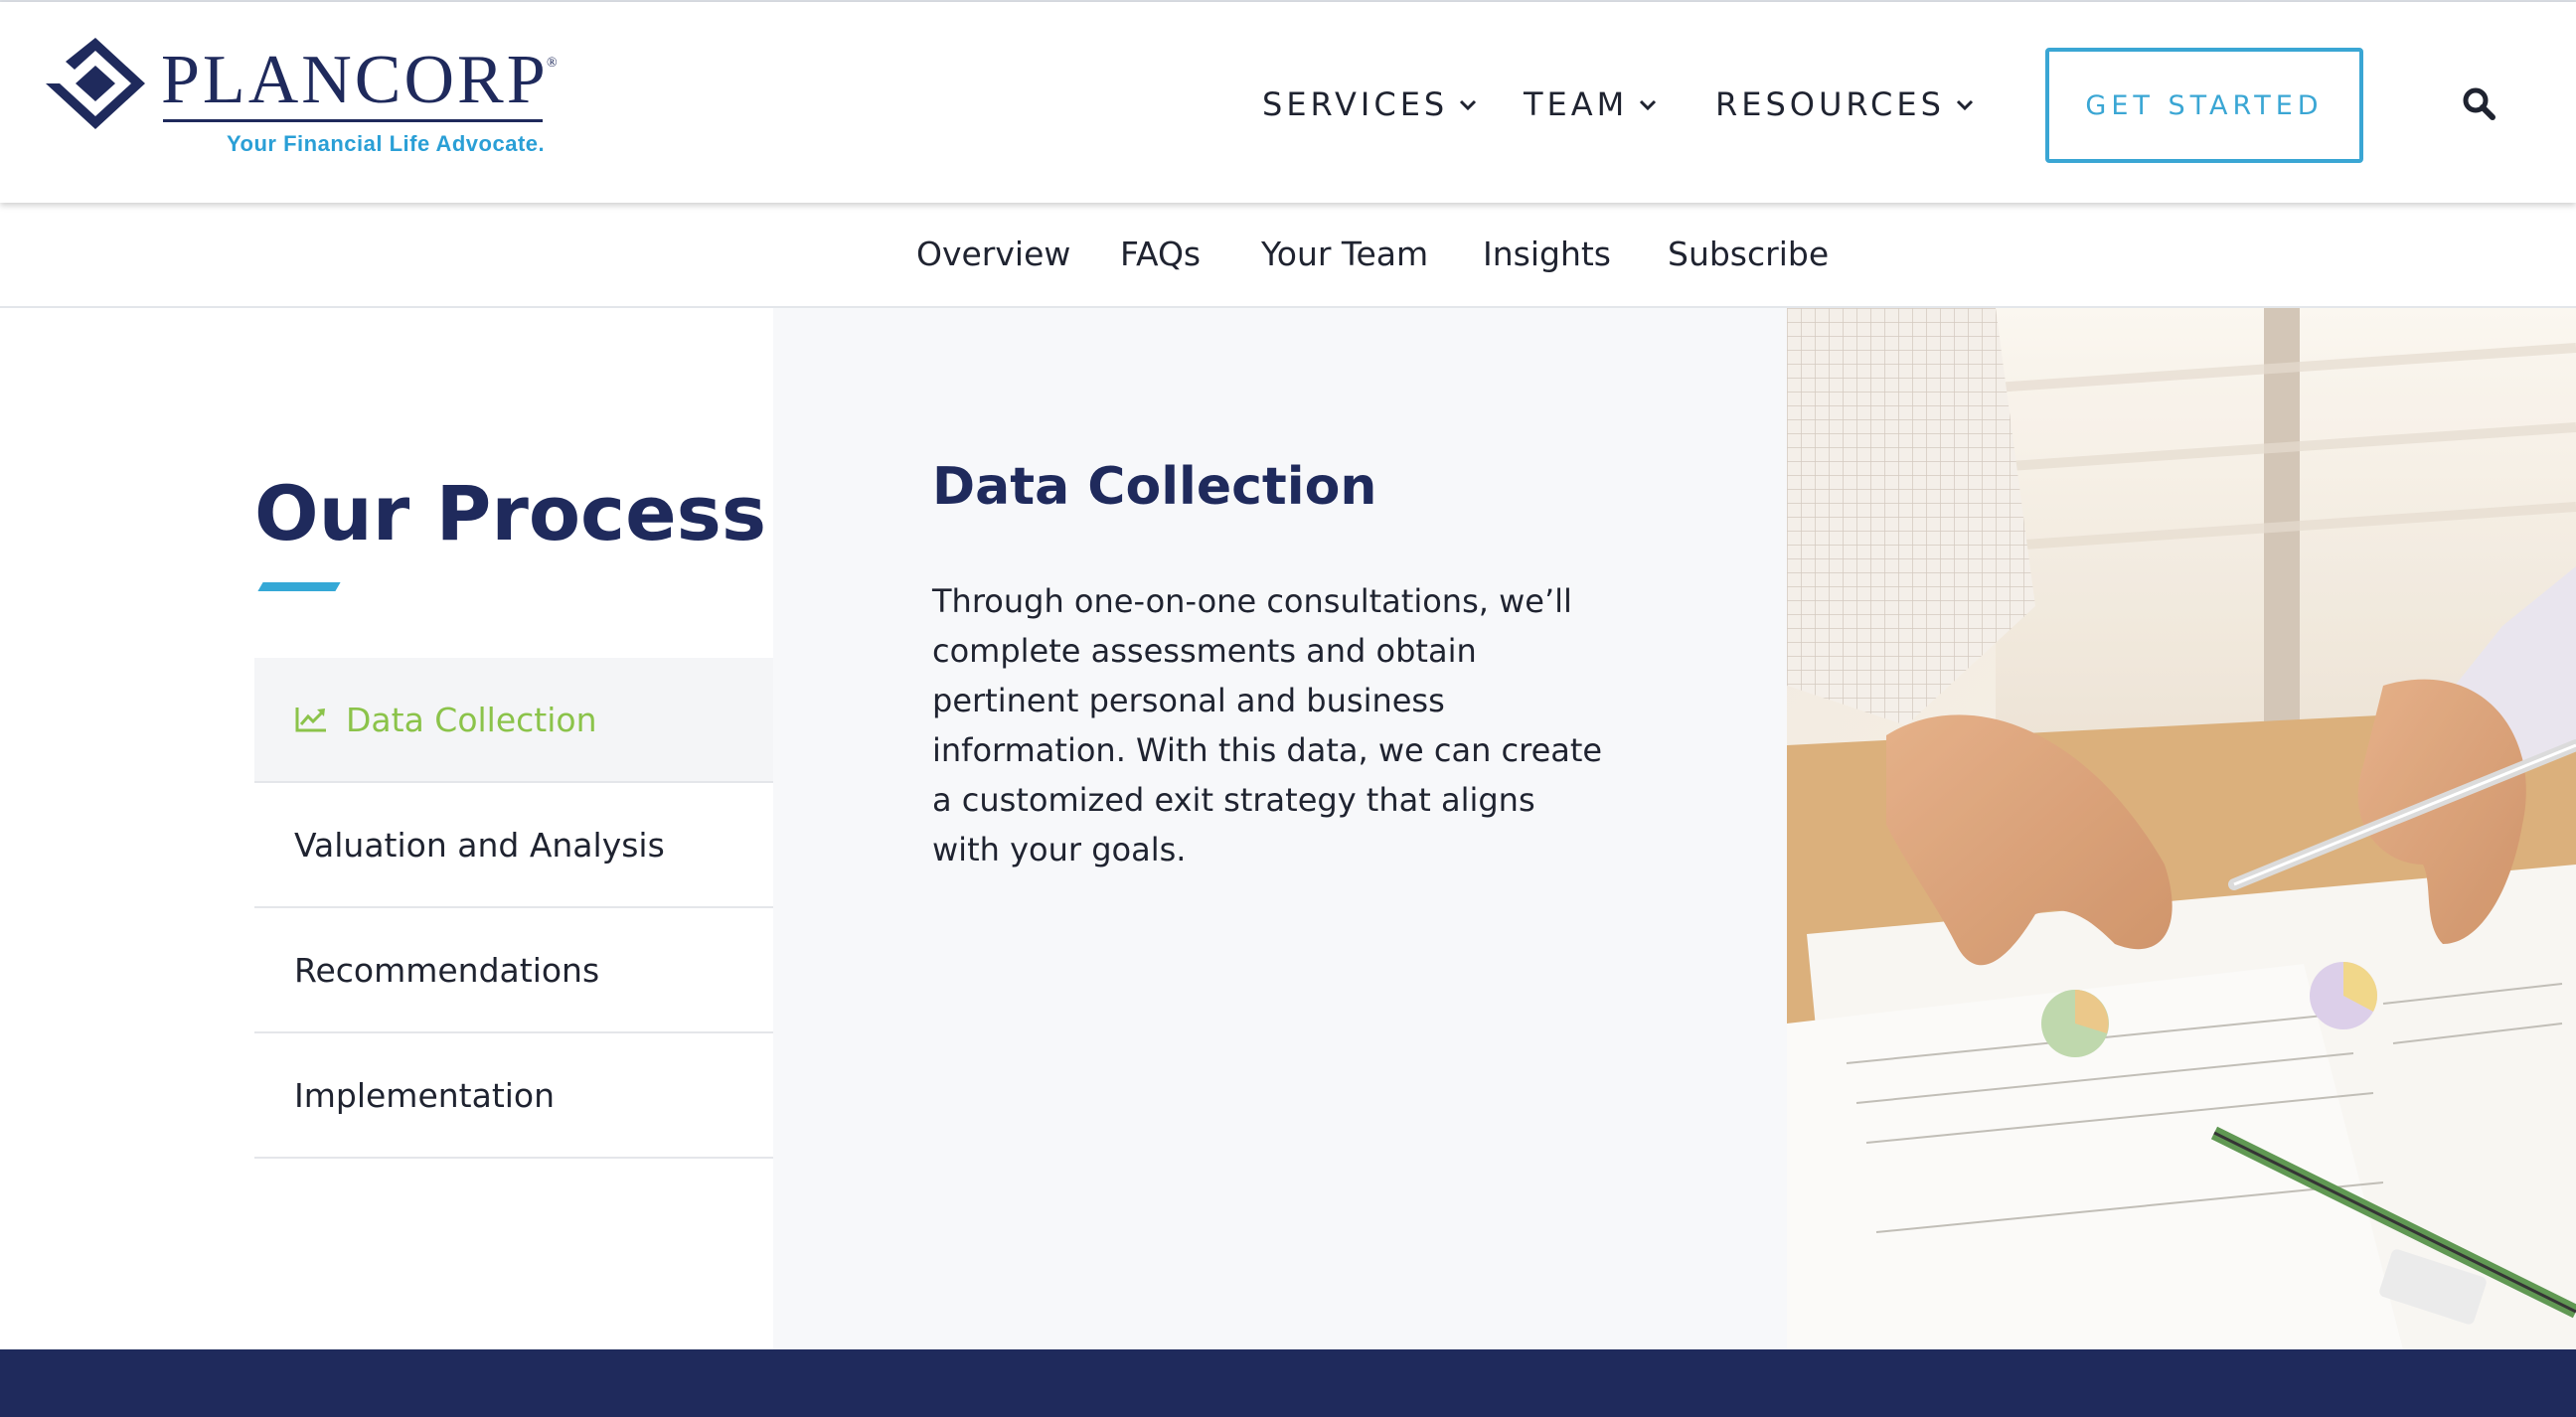 The image size is (2576, 1417). What do you see at coordinates (95, 83) in the screenshot?
I see `logo-mark-icon` at bounding box center [95, 83].